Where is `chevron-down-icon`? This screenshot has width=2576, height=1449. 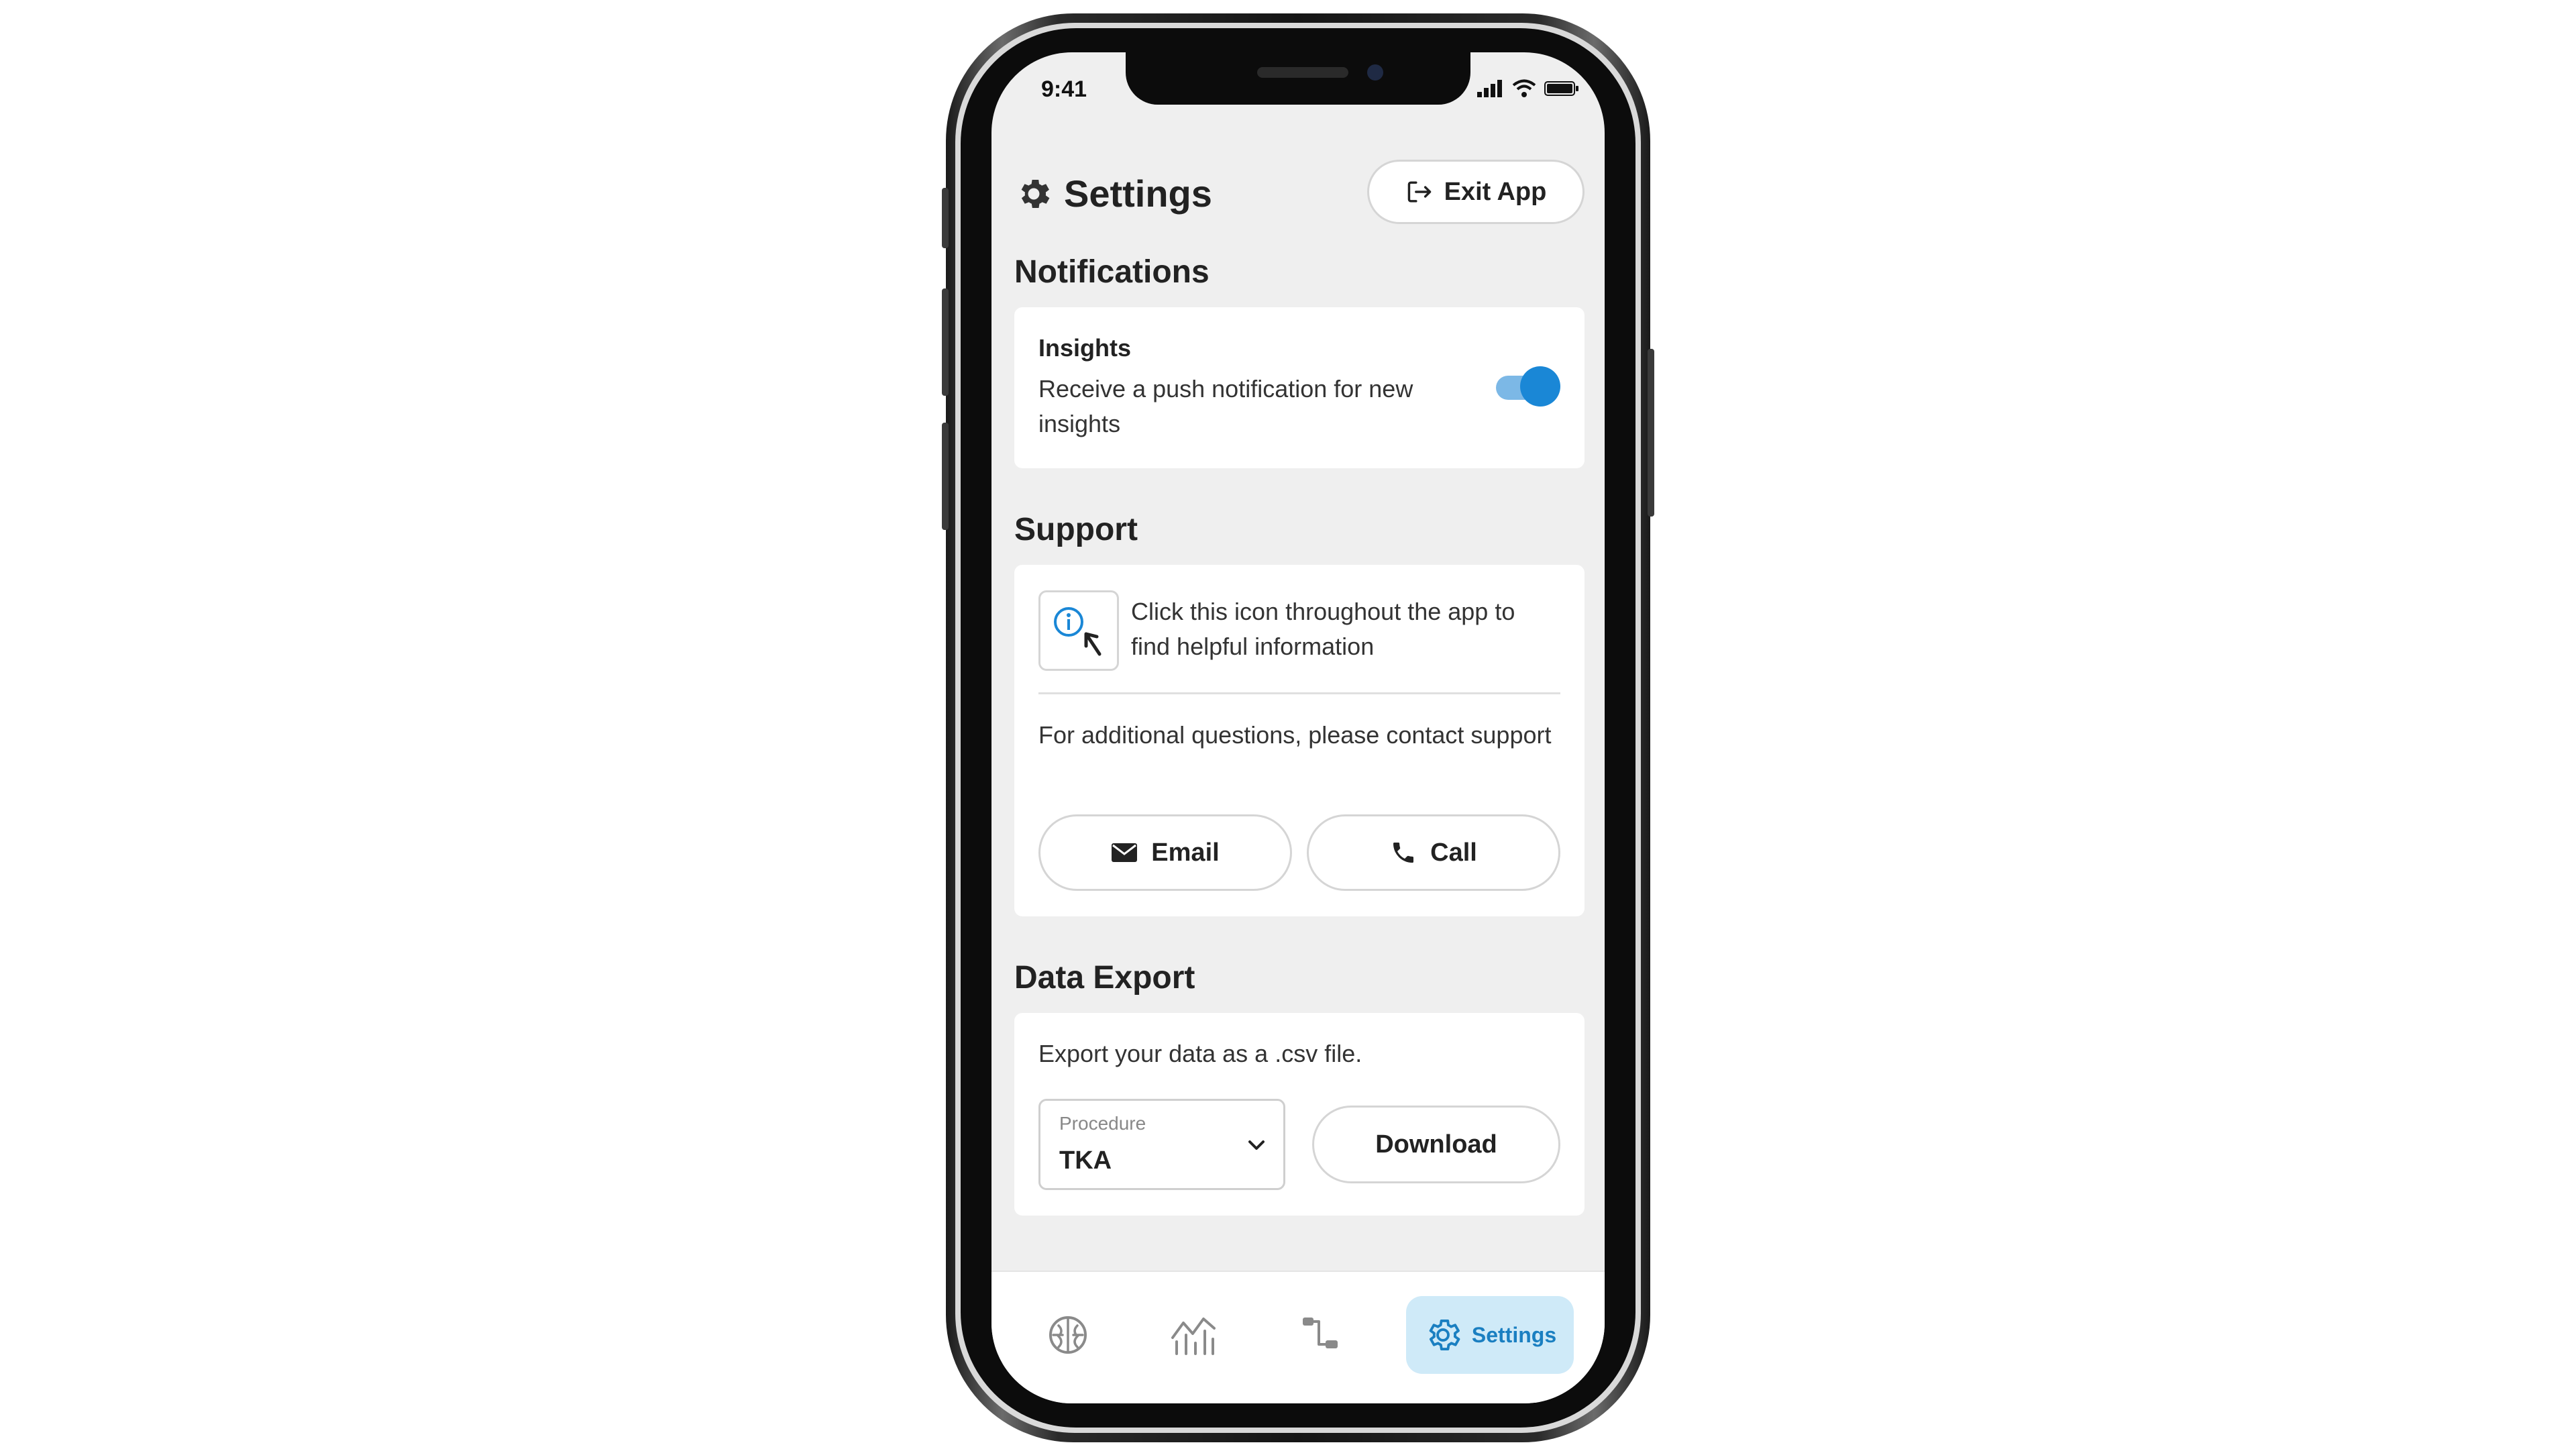 chevron-down-icon is located at coordinates (1256, 1145).